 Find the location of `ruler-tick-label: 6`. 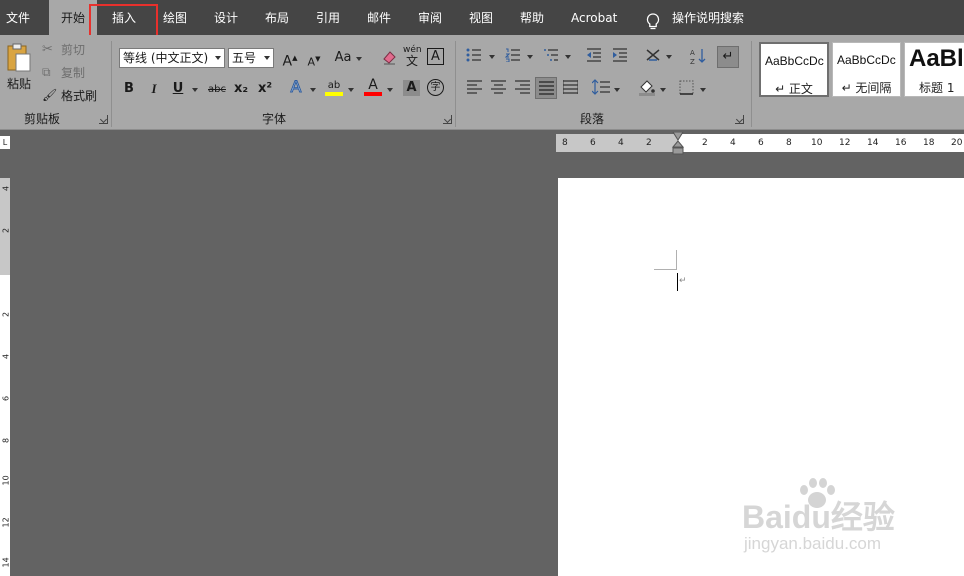

ruler-tick-label: 6 is located at coordinates (761, 143).